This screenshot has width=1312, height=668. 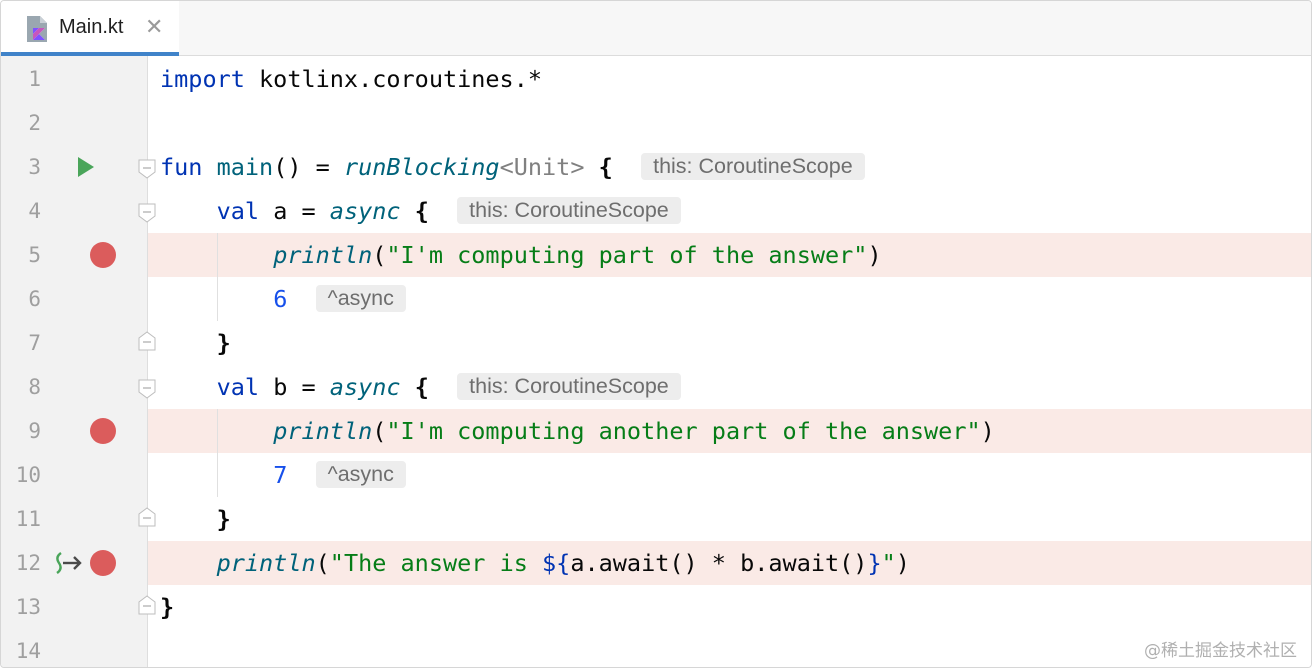 I want to click on line-number: 4, so click(x=21, y=211).